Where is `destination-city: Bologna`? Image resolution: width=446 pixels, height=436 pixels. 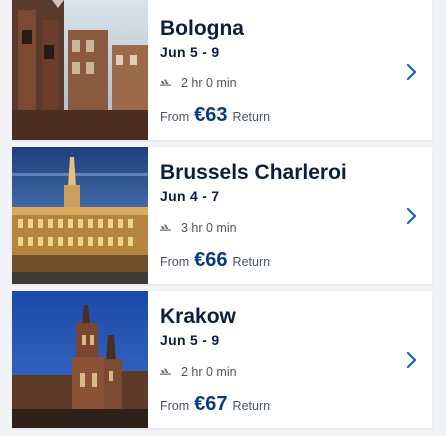
destination-city: Bologna is located at coordinates (202, 28).